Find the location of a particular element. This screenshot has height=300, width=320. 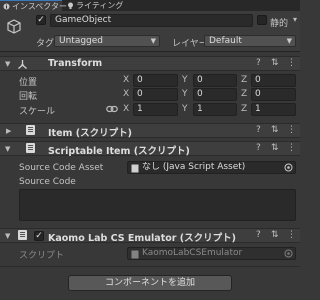

emulator-title: Kaomo Lab CS Emulator (スクリプト) is located at coordinates (142, 238).